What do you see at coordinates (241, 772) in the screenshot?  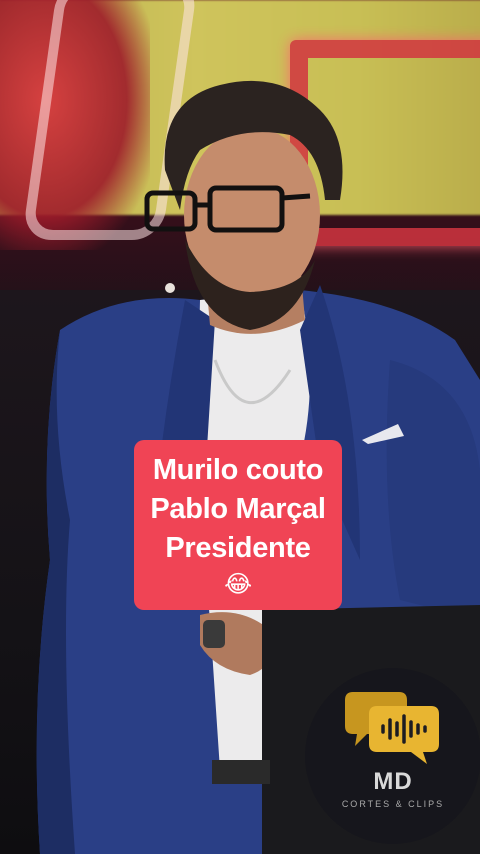 I see `belt` at bounding box center [241, 772].